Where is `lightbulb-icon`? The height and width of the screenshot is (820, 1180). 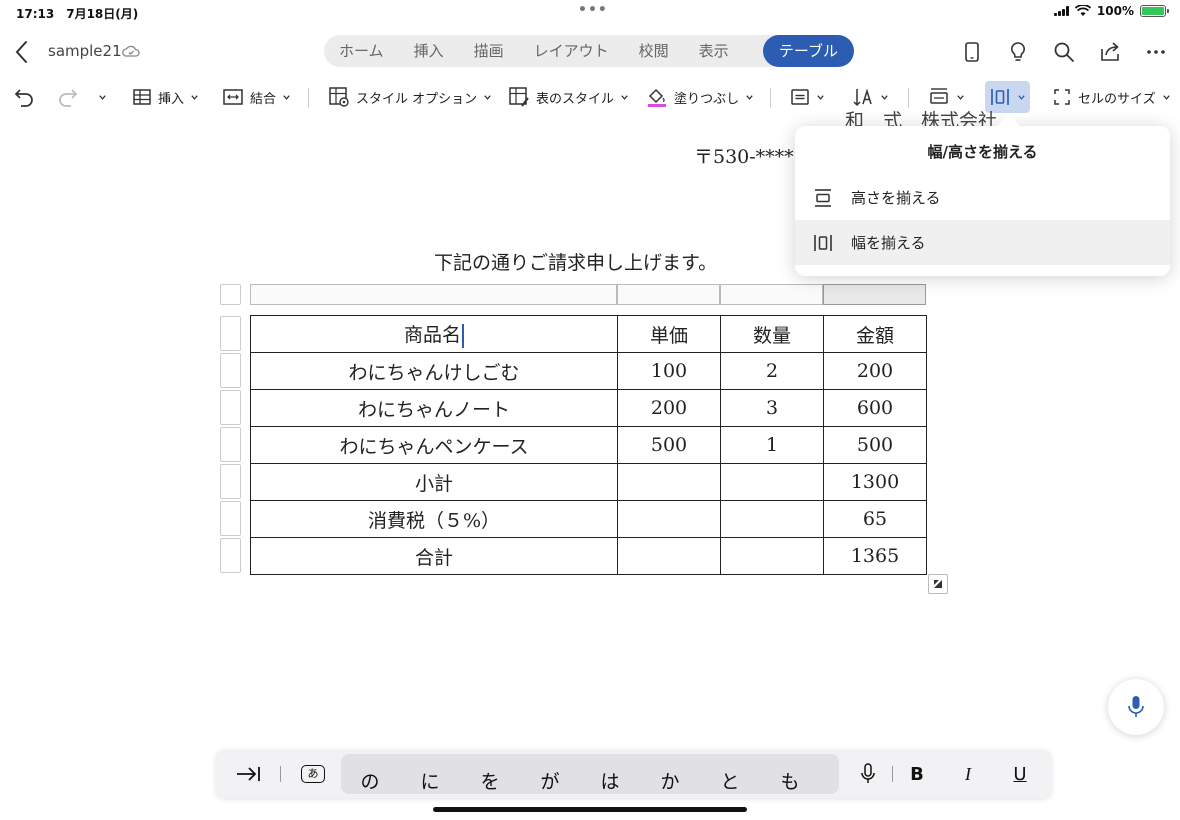 lightbulb-icon is located at coordinates (1018, 52).